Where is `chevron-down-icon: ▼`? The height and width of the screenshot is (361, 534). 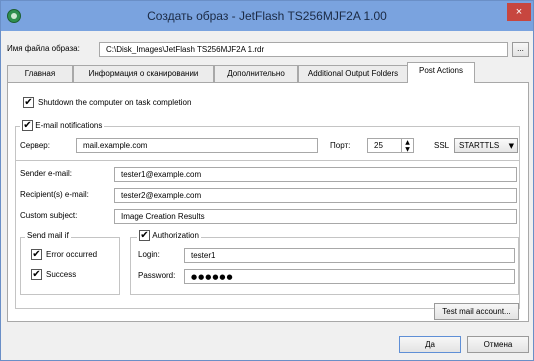 chevron-down-icon: ▼ is located at coordinates (511, 146).